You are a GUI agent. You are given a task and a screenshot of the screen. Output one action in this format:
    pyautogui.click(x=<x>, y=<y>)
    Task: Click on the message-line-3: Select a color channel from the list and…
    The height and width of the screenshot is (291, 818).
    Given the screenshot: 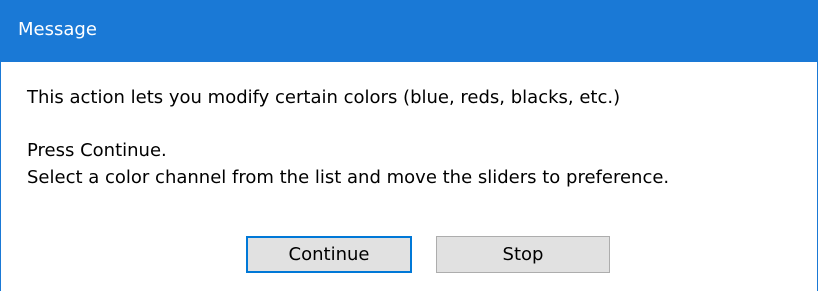 What is the action you would take?
    pyautogui.click(x=348, y=177)
    